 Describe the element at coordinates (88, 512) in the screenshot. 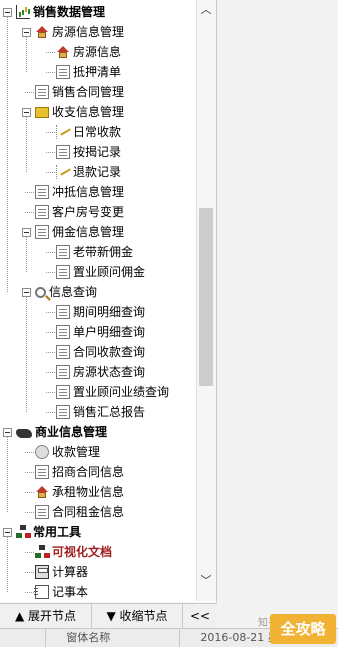

I see `tree-node-label: 合同租金信息` at that location.